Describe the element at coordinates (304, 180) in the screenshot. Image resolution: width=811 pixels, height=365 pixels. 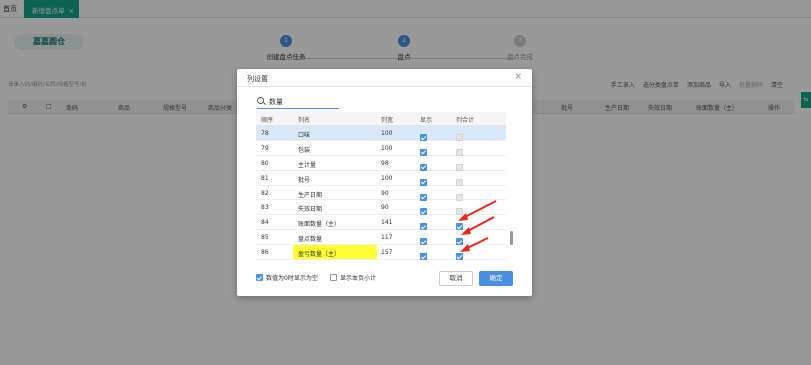
I see `row-column-name: 批号` at that location.